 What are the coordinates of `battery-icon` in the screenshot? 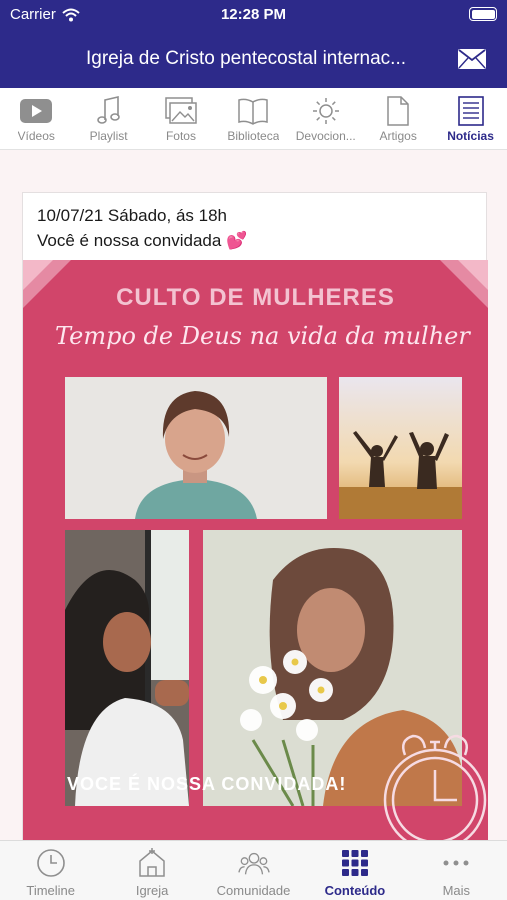 It's located at (483, 14).